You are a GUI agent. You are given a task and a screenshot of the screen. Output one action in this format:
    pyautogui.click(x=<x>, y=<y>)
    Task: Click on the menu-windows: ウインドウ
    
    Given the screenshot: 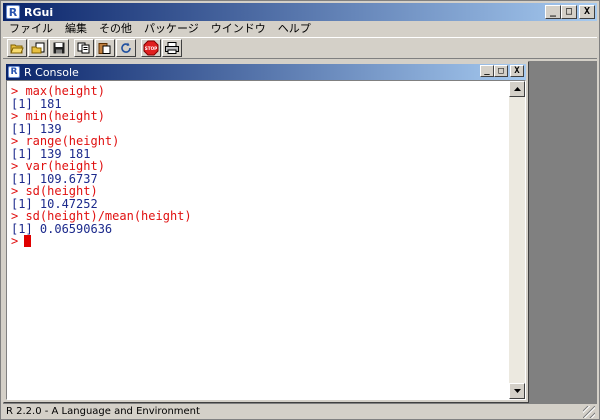 What is the action you would take?
    pyautogui.click(x=238, y=29)
    